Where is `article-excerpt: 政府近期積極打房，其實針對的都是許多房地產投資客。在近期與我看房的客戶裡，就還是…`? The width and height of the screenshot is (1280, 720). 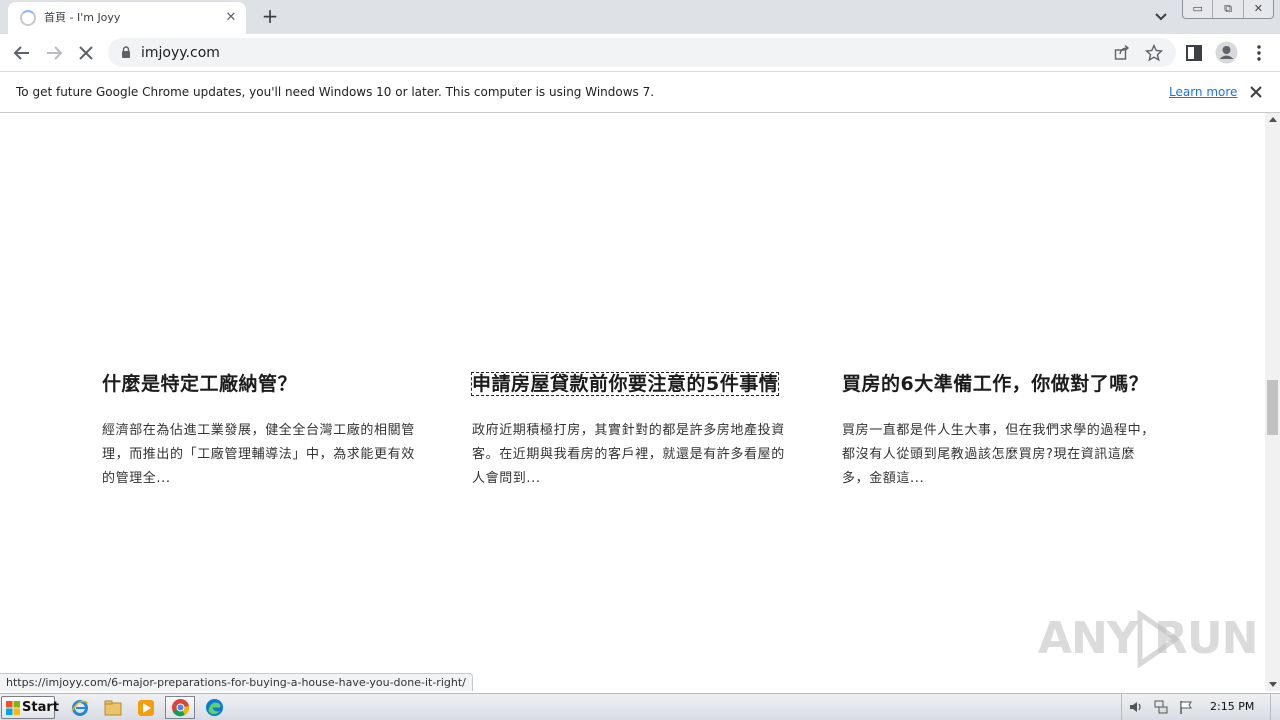
article-excerpt: 政府近期積極打房，其實針對的都是許多房地產投資客。在近期與我看房的客戶裡，就還是… is located at coordinates (628, 454).